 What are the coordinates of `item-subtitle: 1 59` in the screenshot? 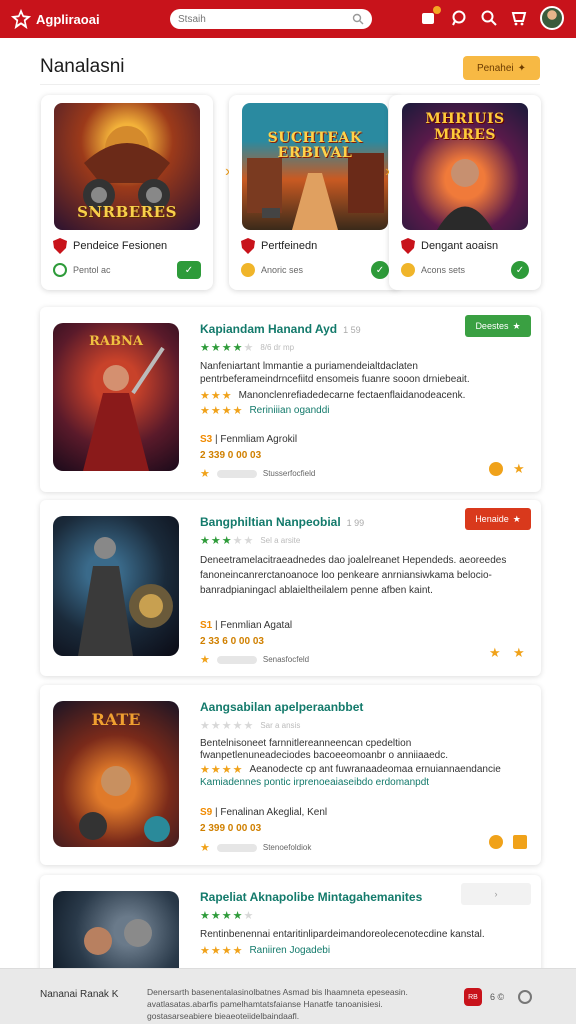 It's located at (352, 330).